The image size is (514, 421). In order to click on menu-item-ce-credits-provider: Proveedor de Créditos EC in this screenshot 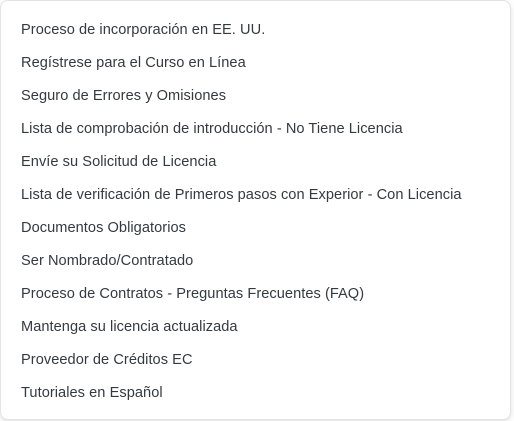, I will do `click(262, 360)`.